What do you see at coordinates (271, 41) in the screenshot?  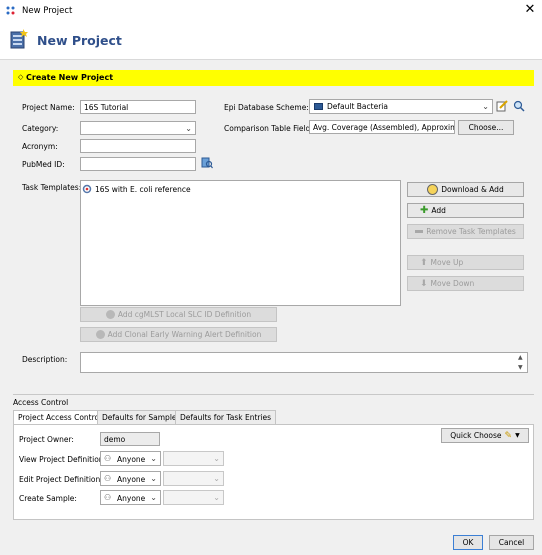 I see `dialog-header: New Project` at bounding box center [271, 41].